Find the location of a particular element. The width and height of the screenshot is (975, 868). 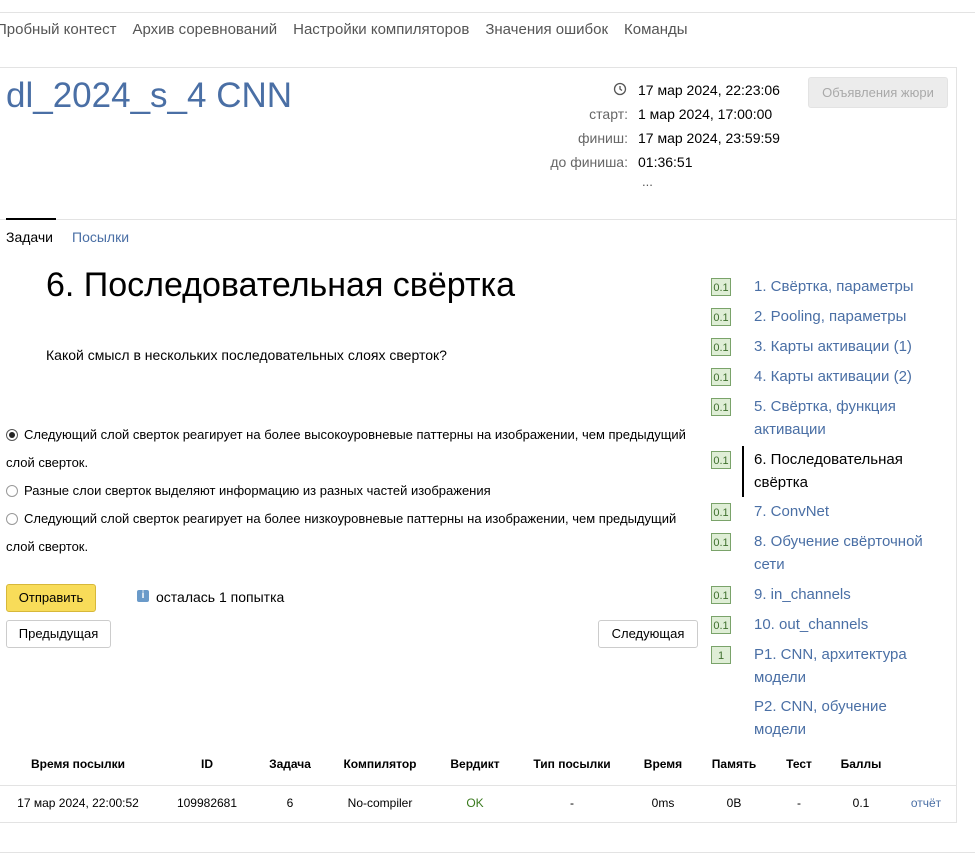

next-button: Следующая is located at coordinates (648, 634).